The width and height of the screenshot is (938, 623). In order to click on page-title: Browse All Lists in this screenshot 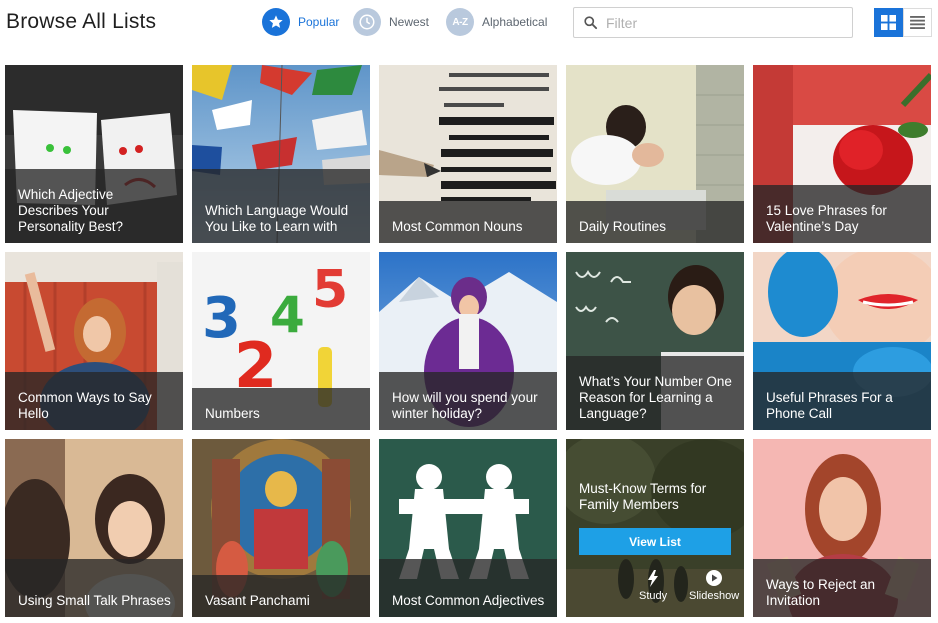, I will do `click(81, 21)`.